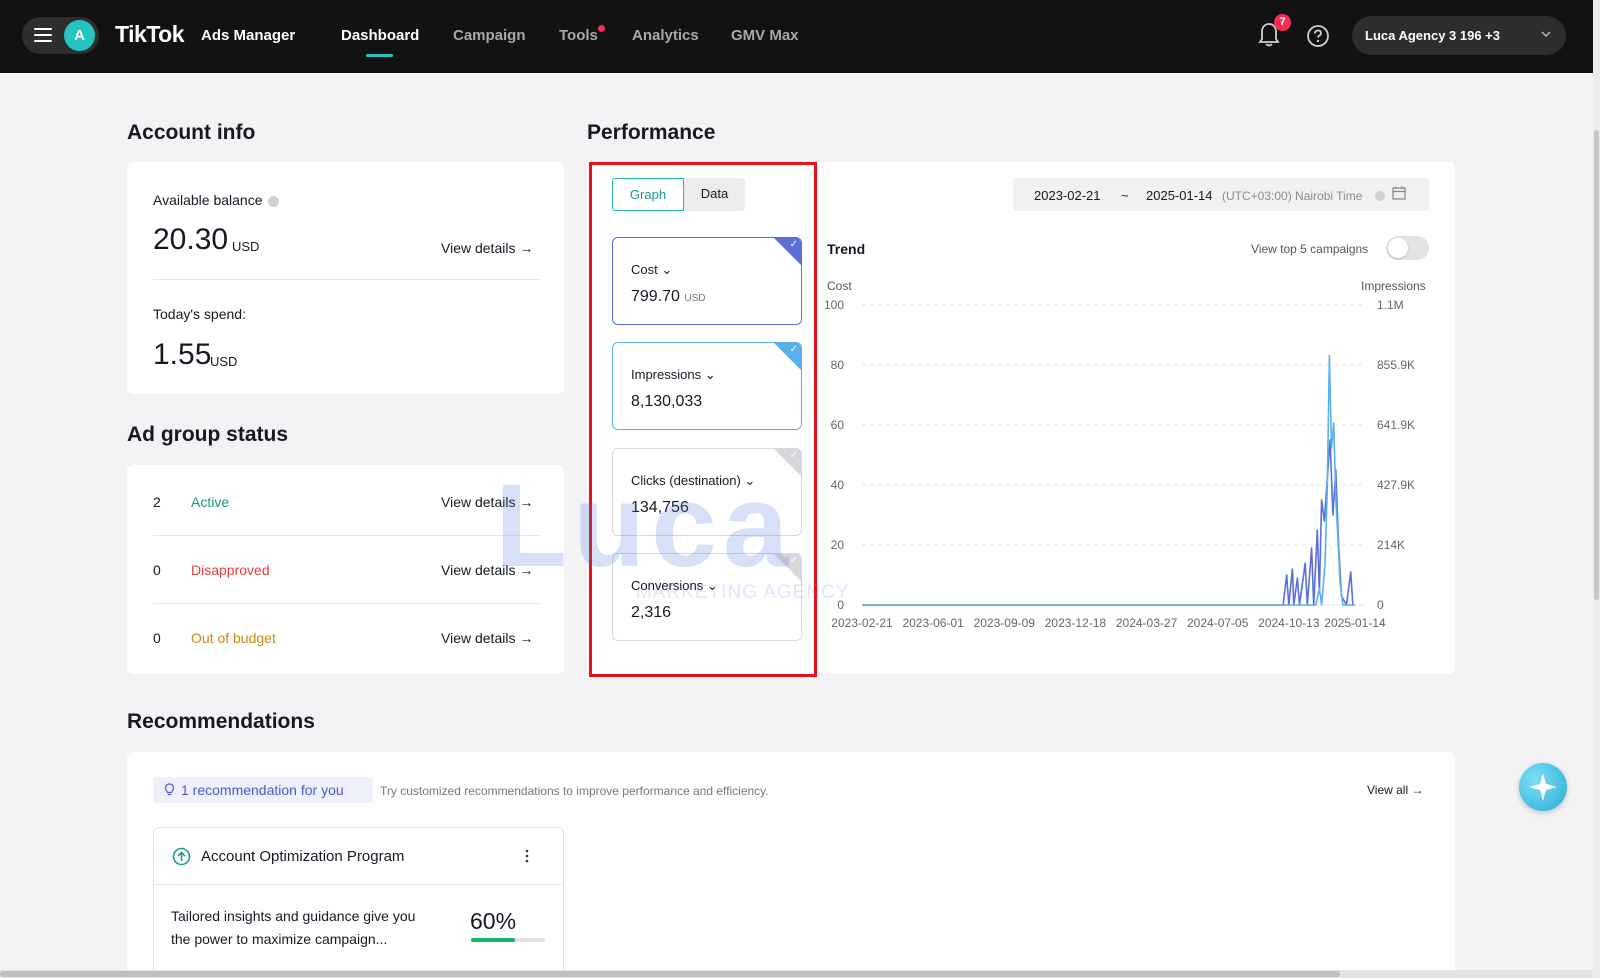 This screenshot has height=978, width=1600. I want to click on balance-value: 20.30, so click(191, 239).